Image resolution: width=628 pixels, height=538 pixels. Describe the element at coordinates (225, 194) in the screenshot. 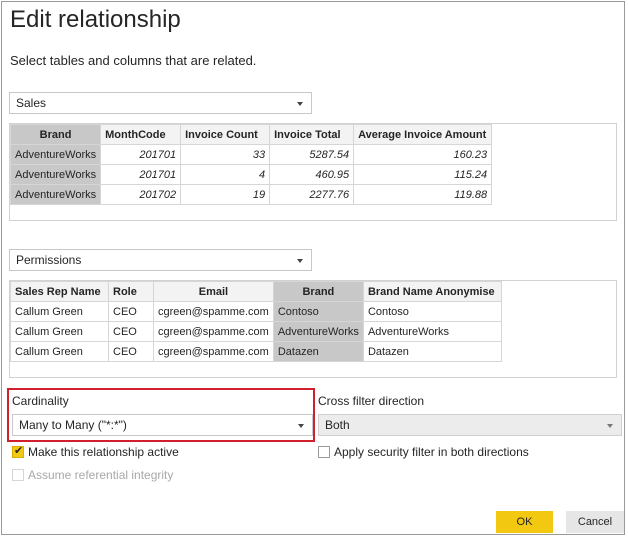

I see `table-cell: 19` at that location.